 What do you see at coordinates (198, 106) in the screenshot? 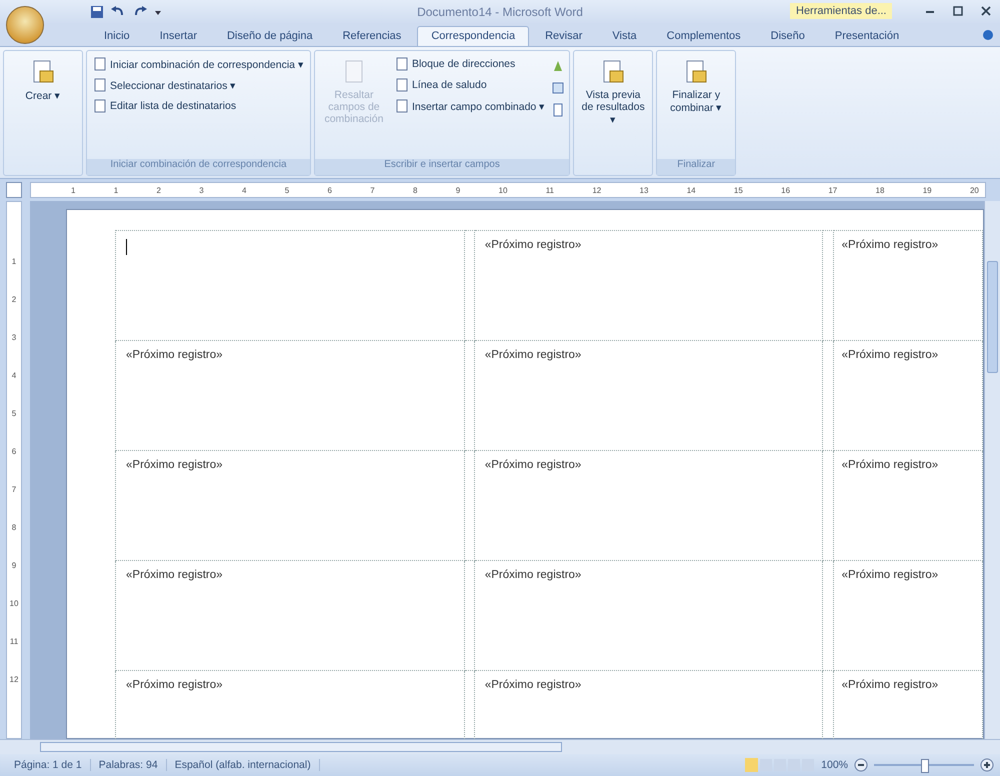
I see `ribbon-button: Editar lista de destinatarios` at bounding box center [198, 106].